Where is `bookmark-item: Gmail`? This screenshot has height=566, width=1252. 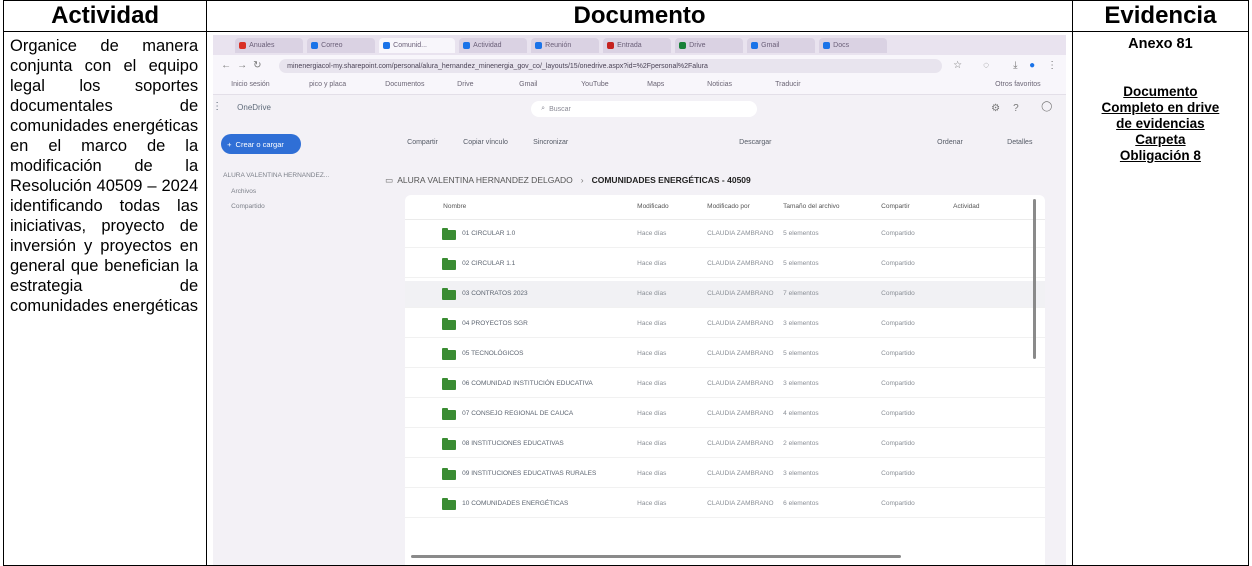
bookmark-item: Gmail is located at coordinates (528, 84).